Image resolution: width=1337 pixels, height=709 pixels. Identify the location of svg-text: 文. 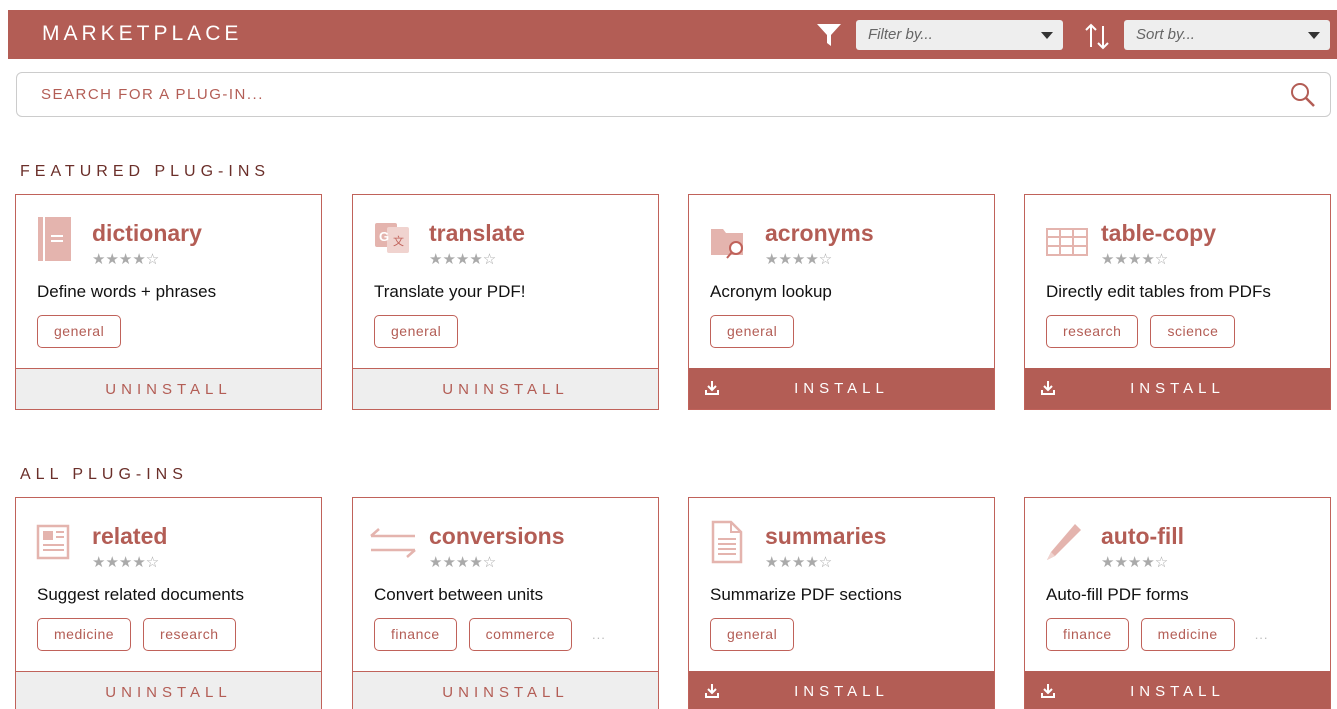
(398, 241).